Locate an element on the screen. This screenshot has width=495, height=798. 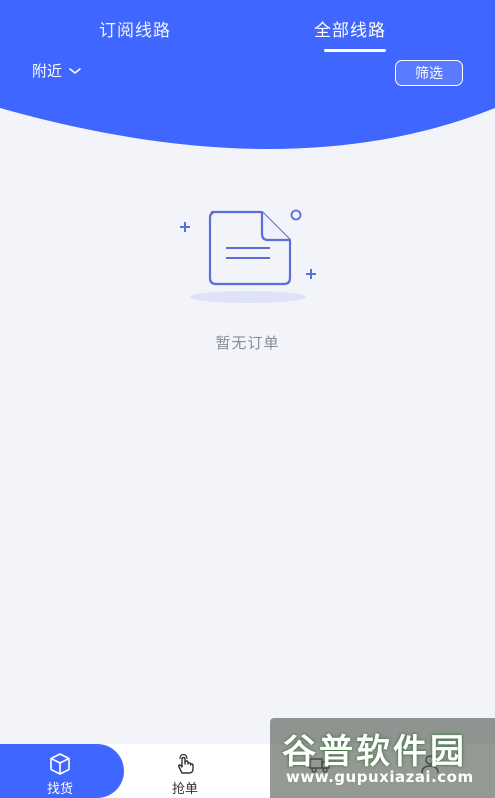
tabbar-label-grab-order: 抢单 is located at coordinates (184, 789).